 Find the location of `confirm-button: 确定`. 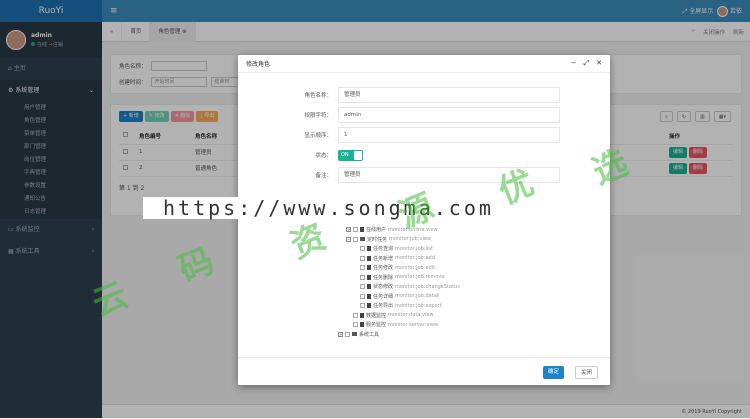

confirm-button: 确定 is located at coordinates (554, 372).